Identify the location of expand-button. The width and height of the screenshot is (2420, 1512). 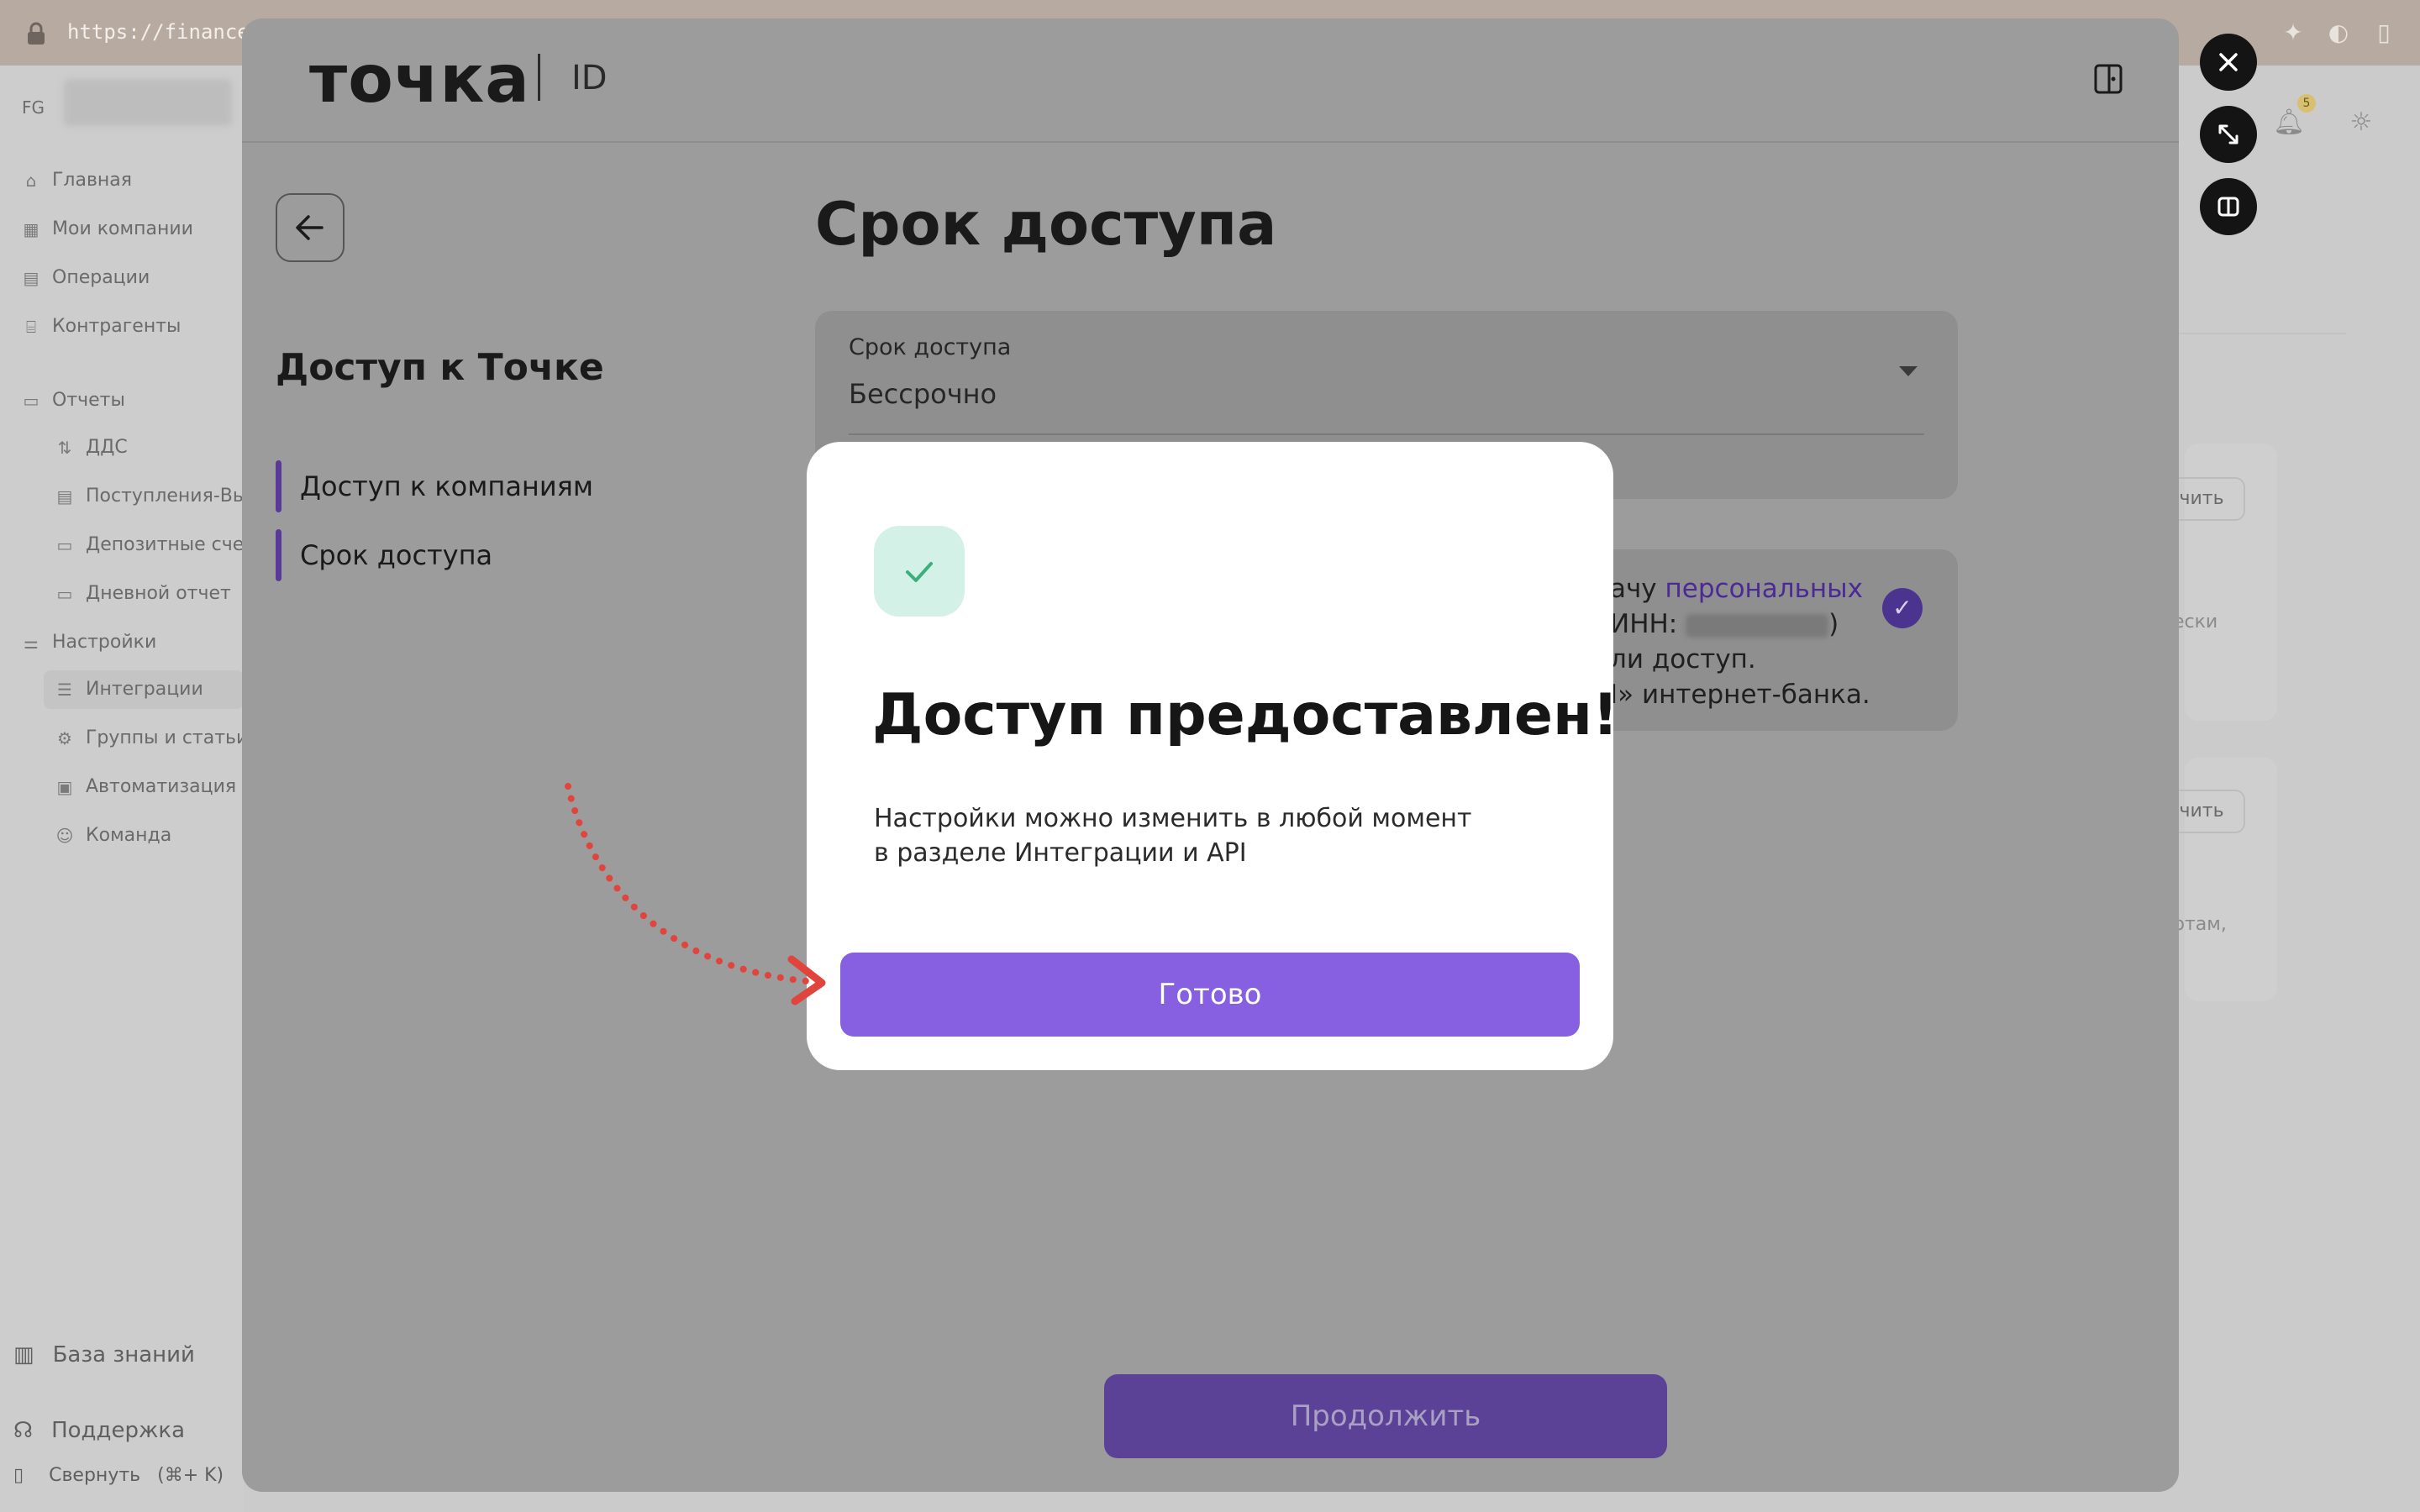
(2228, 134).